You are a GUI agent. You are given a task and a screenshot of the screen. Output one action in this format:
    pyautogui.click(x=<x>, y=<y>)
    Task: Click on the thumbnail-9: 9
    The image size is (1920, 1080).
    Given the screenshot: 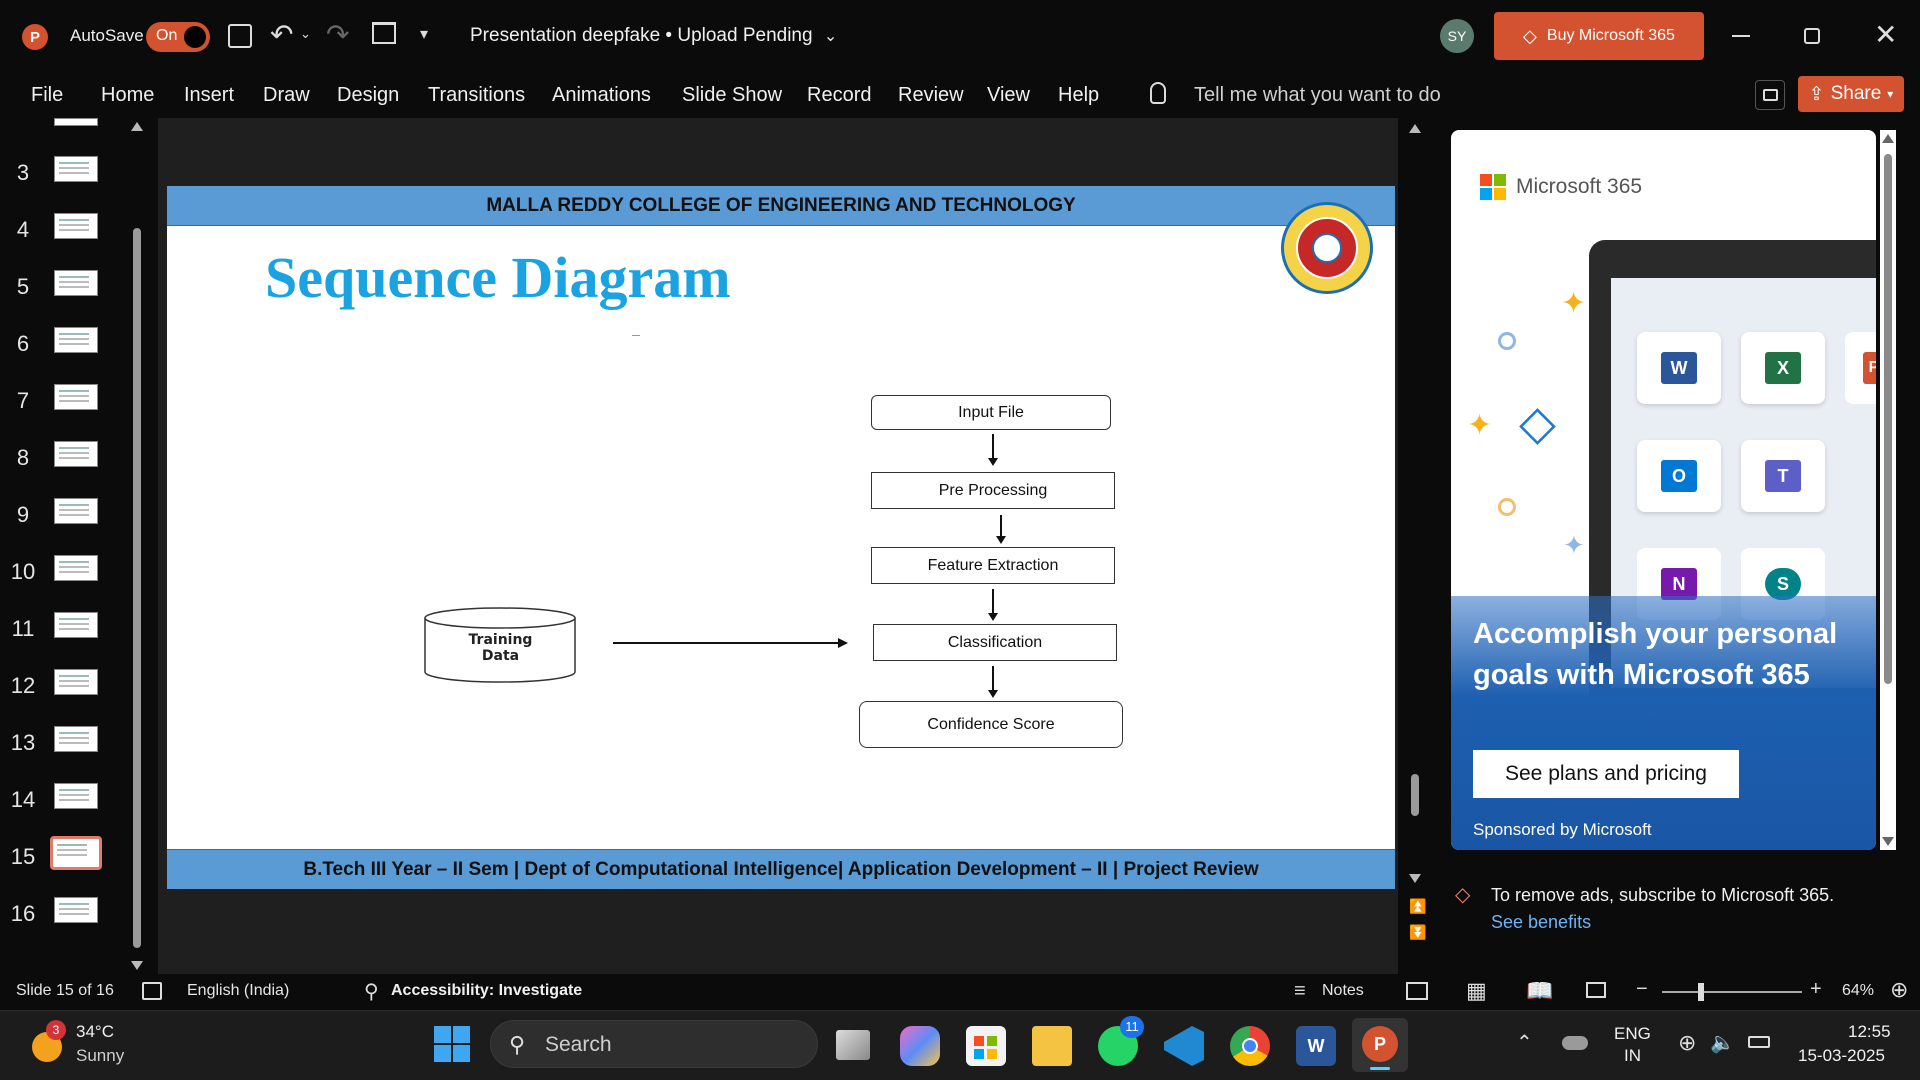 What is the action you would take?
    pyautogui.click(x=55, y=518)
    